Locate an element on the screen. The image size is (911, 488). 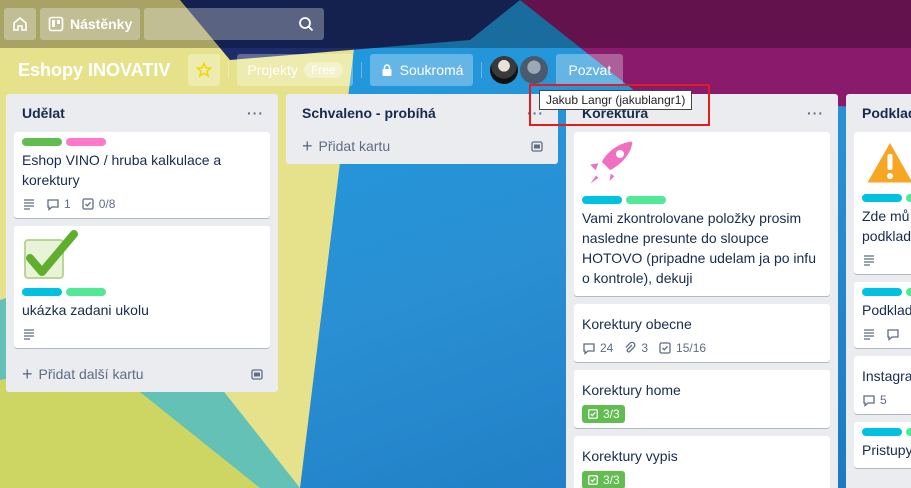
warning-icon is located at coordinates (887, 162).